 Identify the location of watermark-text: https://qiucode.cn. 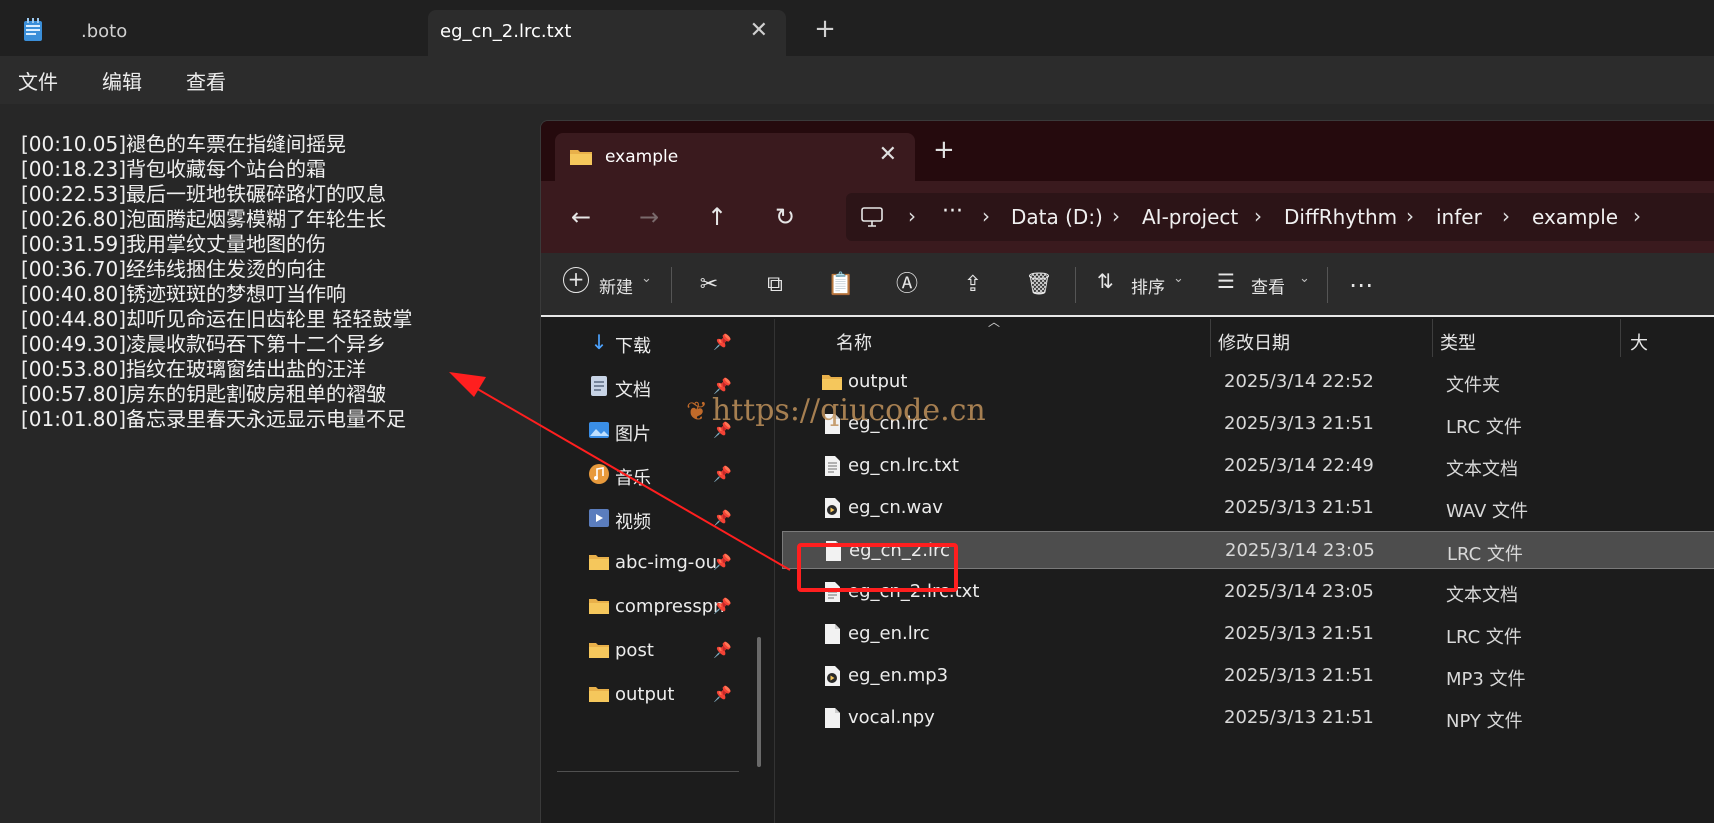
(848, 410).